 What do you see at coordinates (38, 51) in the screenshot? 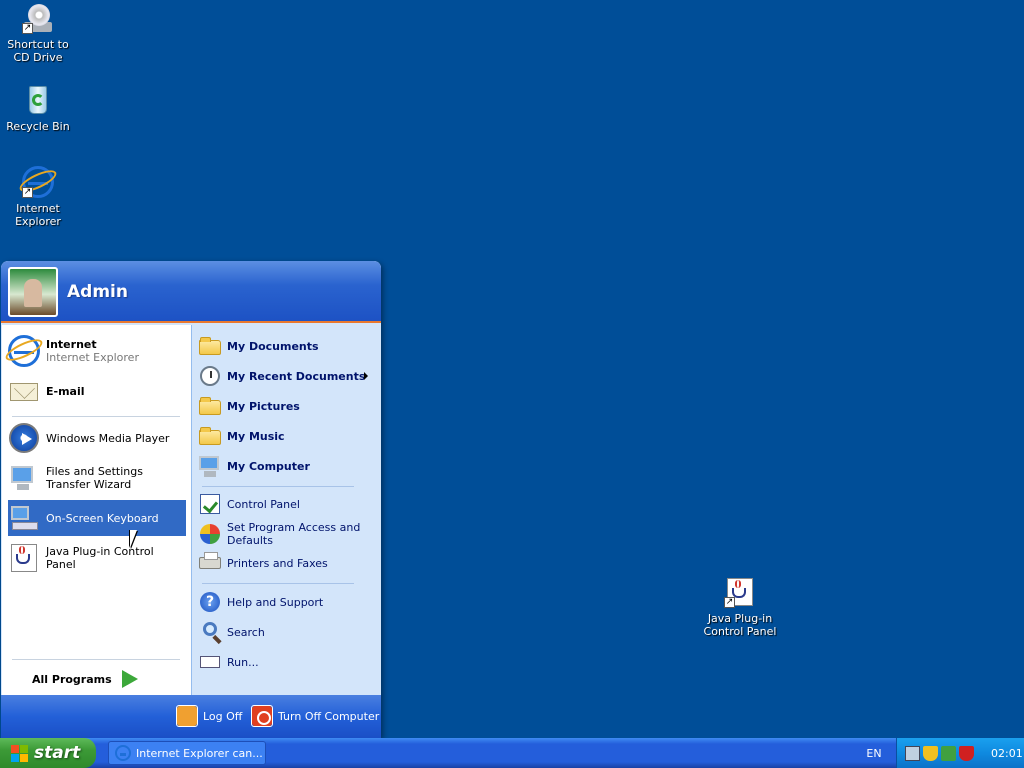
I see `desktop-icon-label: Shortcut to CD Drive` at bounding box center [38, 51].